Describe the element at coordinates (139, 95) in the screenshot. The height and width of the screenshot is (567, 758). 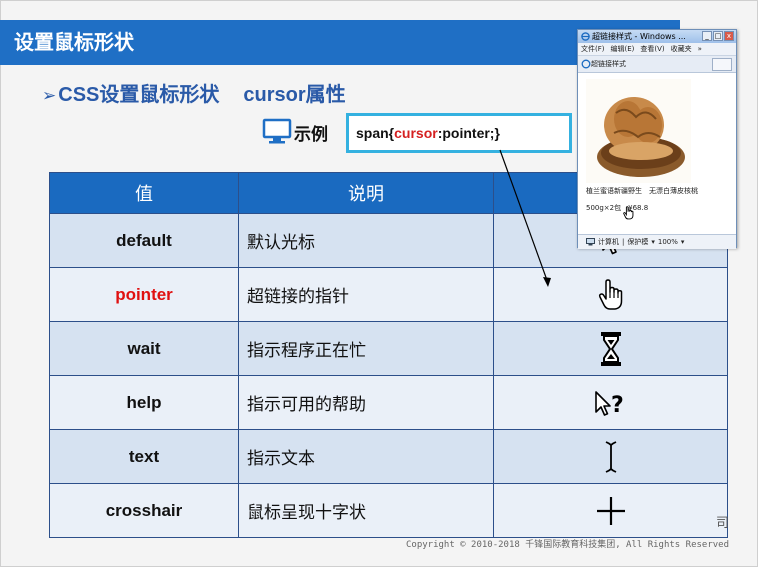
I see `subtitle-main: CSS设置鼠标形状` at that location.